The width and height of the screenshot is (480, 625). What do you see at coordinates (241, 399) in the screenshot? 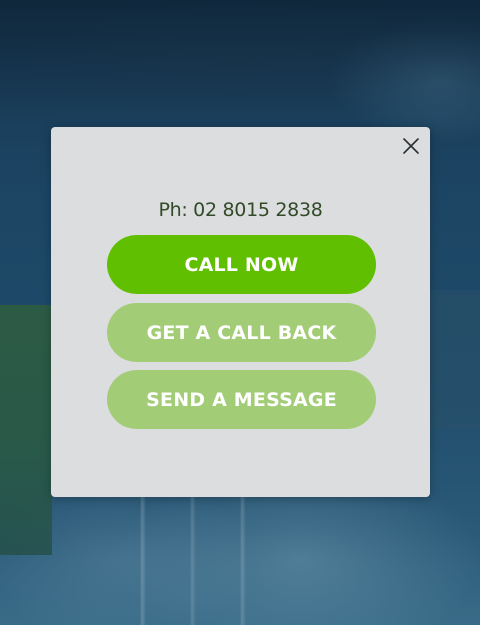
I see `send-message-button: SEND A MESSAGE` at bounding box center [241, 399].